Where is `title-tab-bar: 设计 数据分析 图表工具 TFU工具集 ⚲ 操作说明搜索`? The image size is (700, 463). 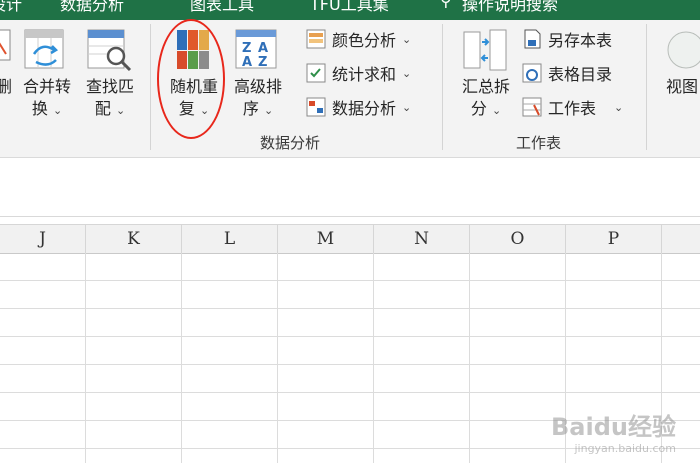 title-tab-bar: 设计 数据分析 图表工具 TFU工具集 ⚲ 操作说明搜索 is located at coordinates (350, 10).